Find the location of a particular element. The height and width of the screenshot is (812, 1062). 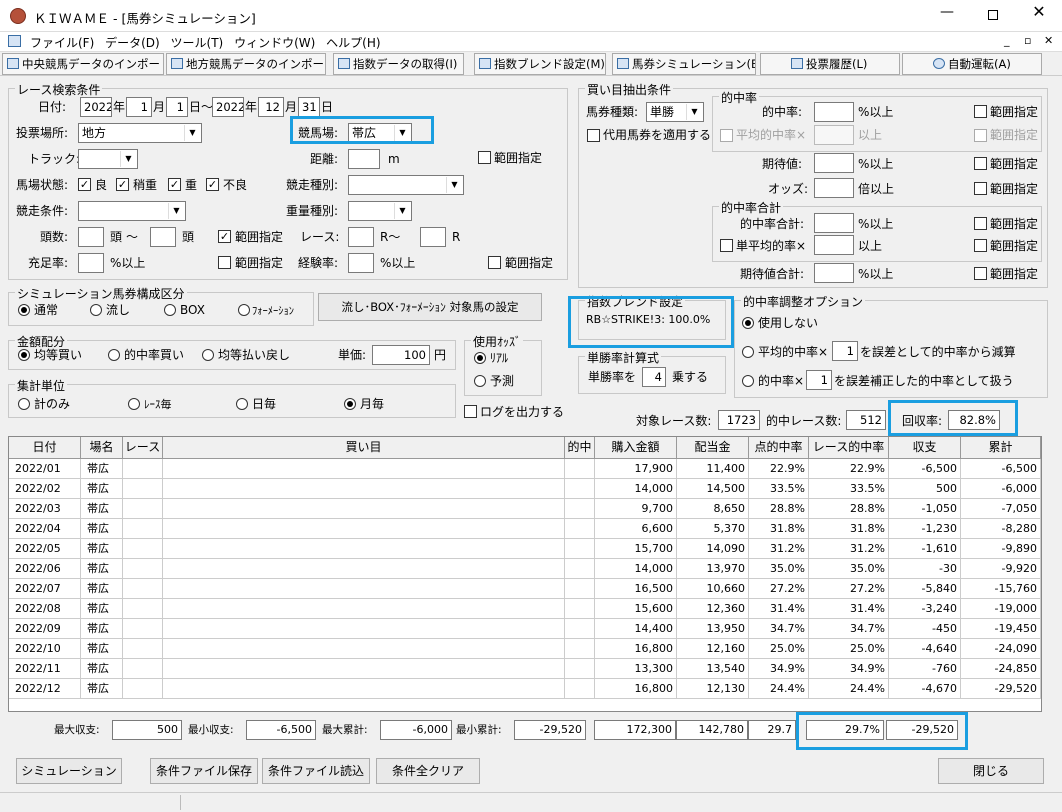

fetch-index-button: 指数データの取得(I) is located at coordinates (398, 64).